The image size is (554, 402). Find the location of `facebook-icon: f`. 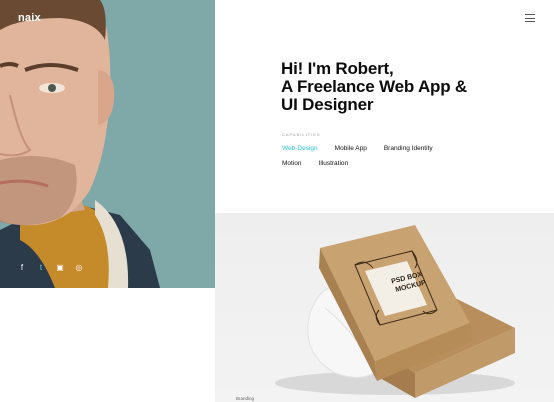

facebook-icon: f is located at coordinates (22, 268).